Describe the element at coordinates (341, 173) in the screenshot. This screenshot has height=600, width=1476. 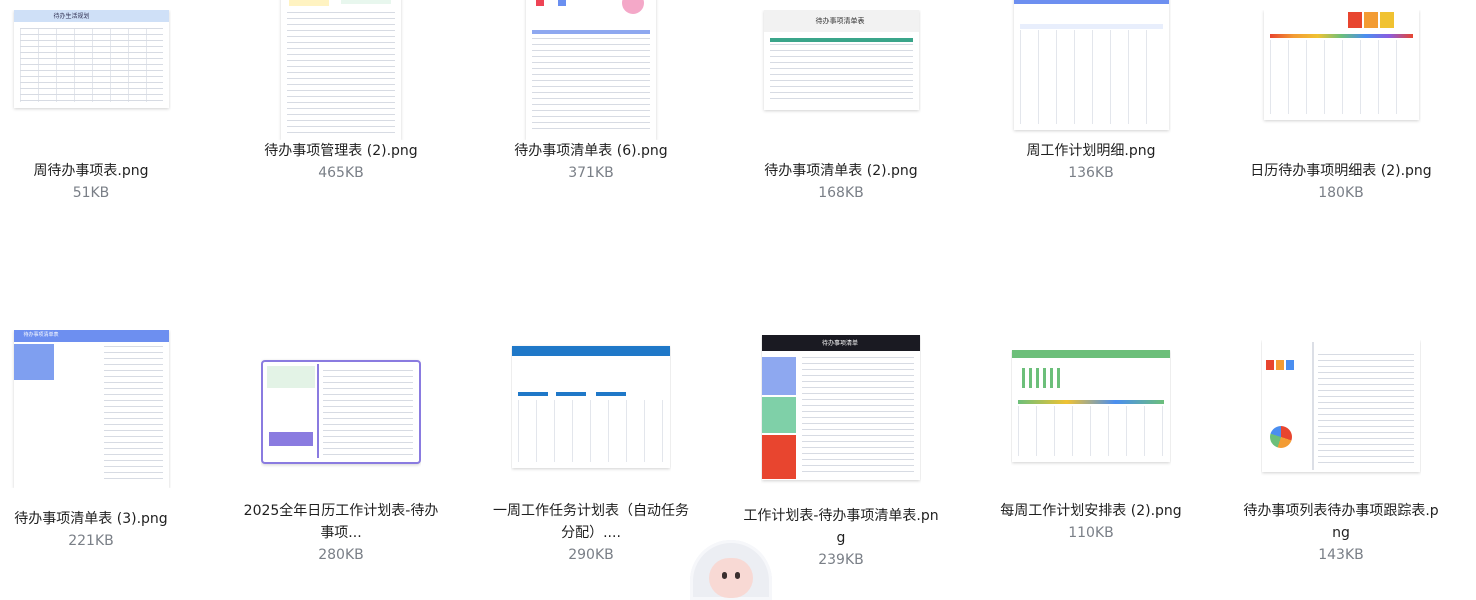
I see `file-size: 465KB` at that location.